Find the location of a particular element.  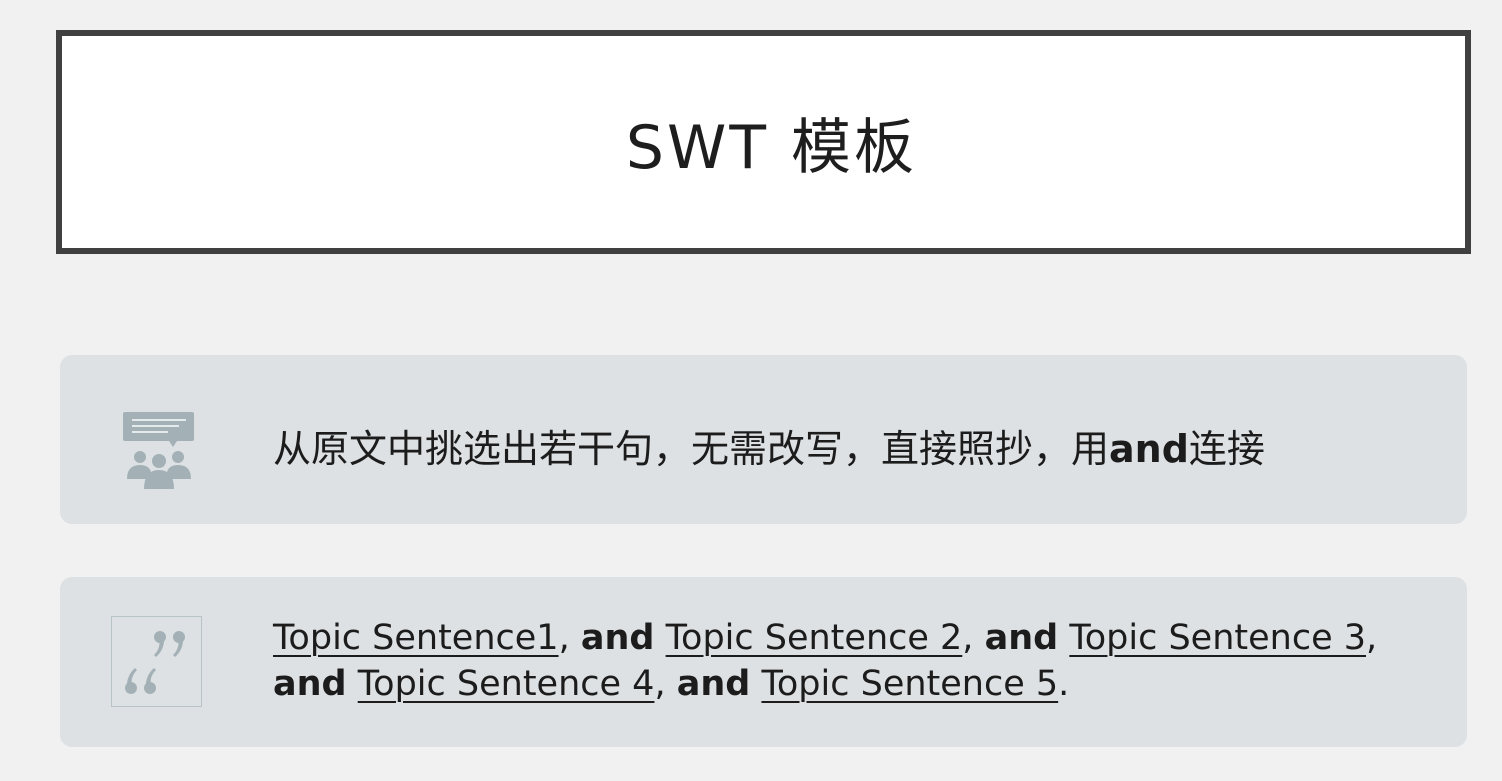

topic-sentence-1: Topic Sentence1 is located at coordinates (416, 638).